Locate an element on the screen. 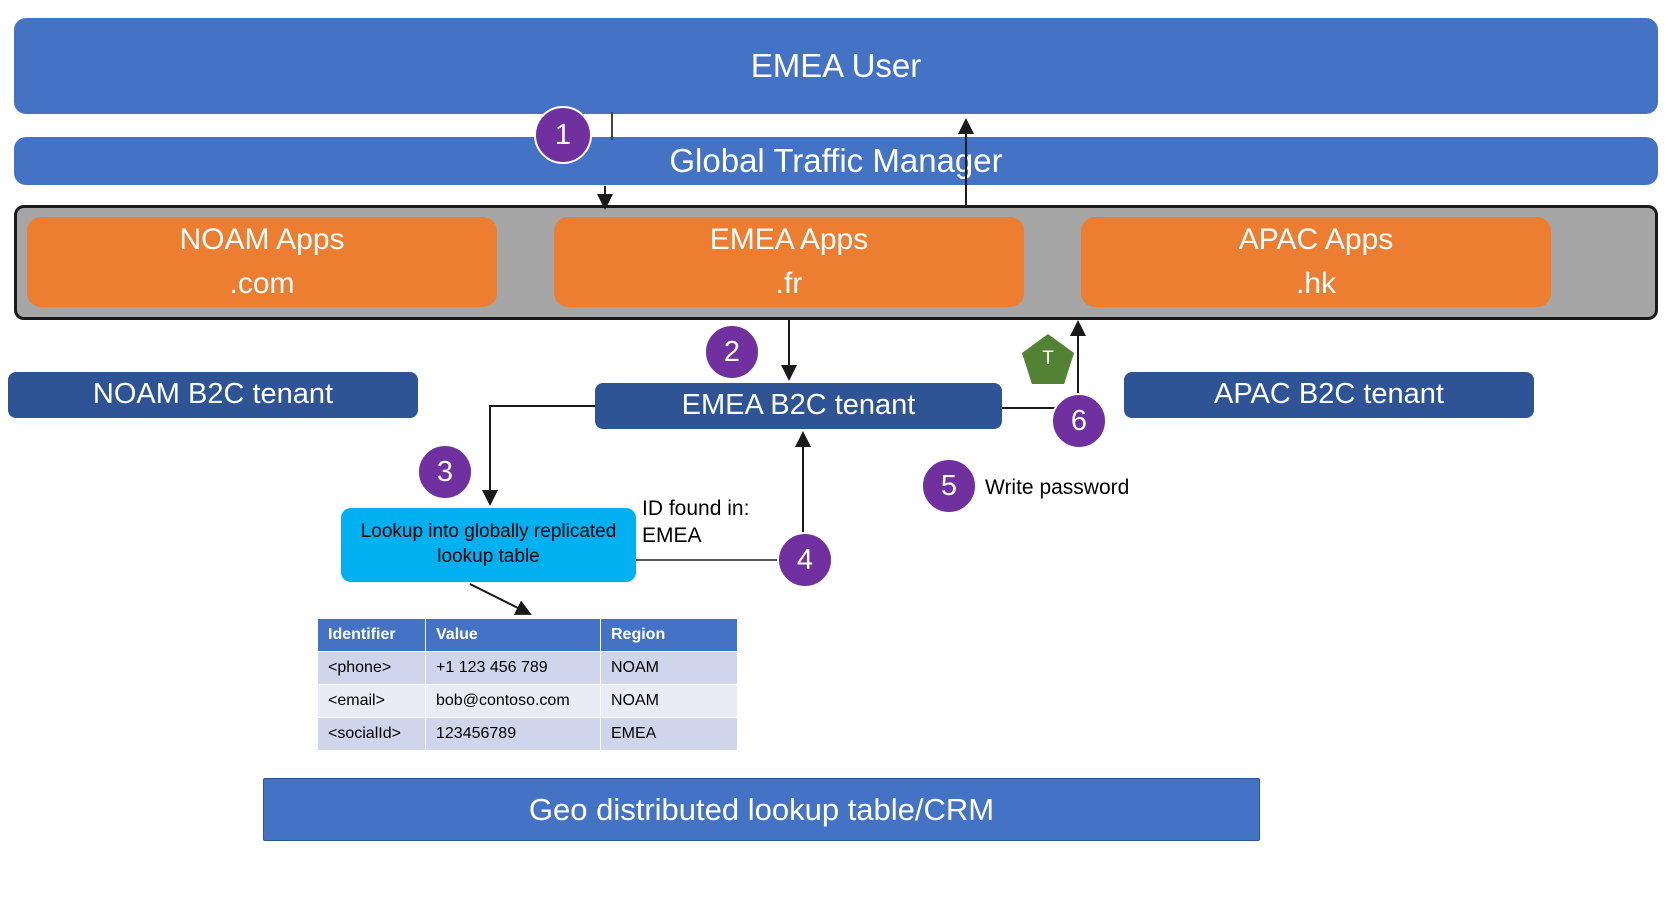 The width and height of the screenshot is (1672, 908). table-header-value: Value is located at coordinates (513, 635).